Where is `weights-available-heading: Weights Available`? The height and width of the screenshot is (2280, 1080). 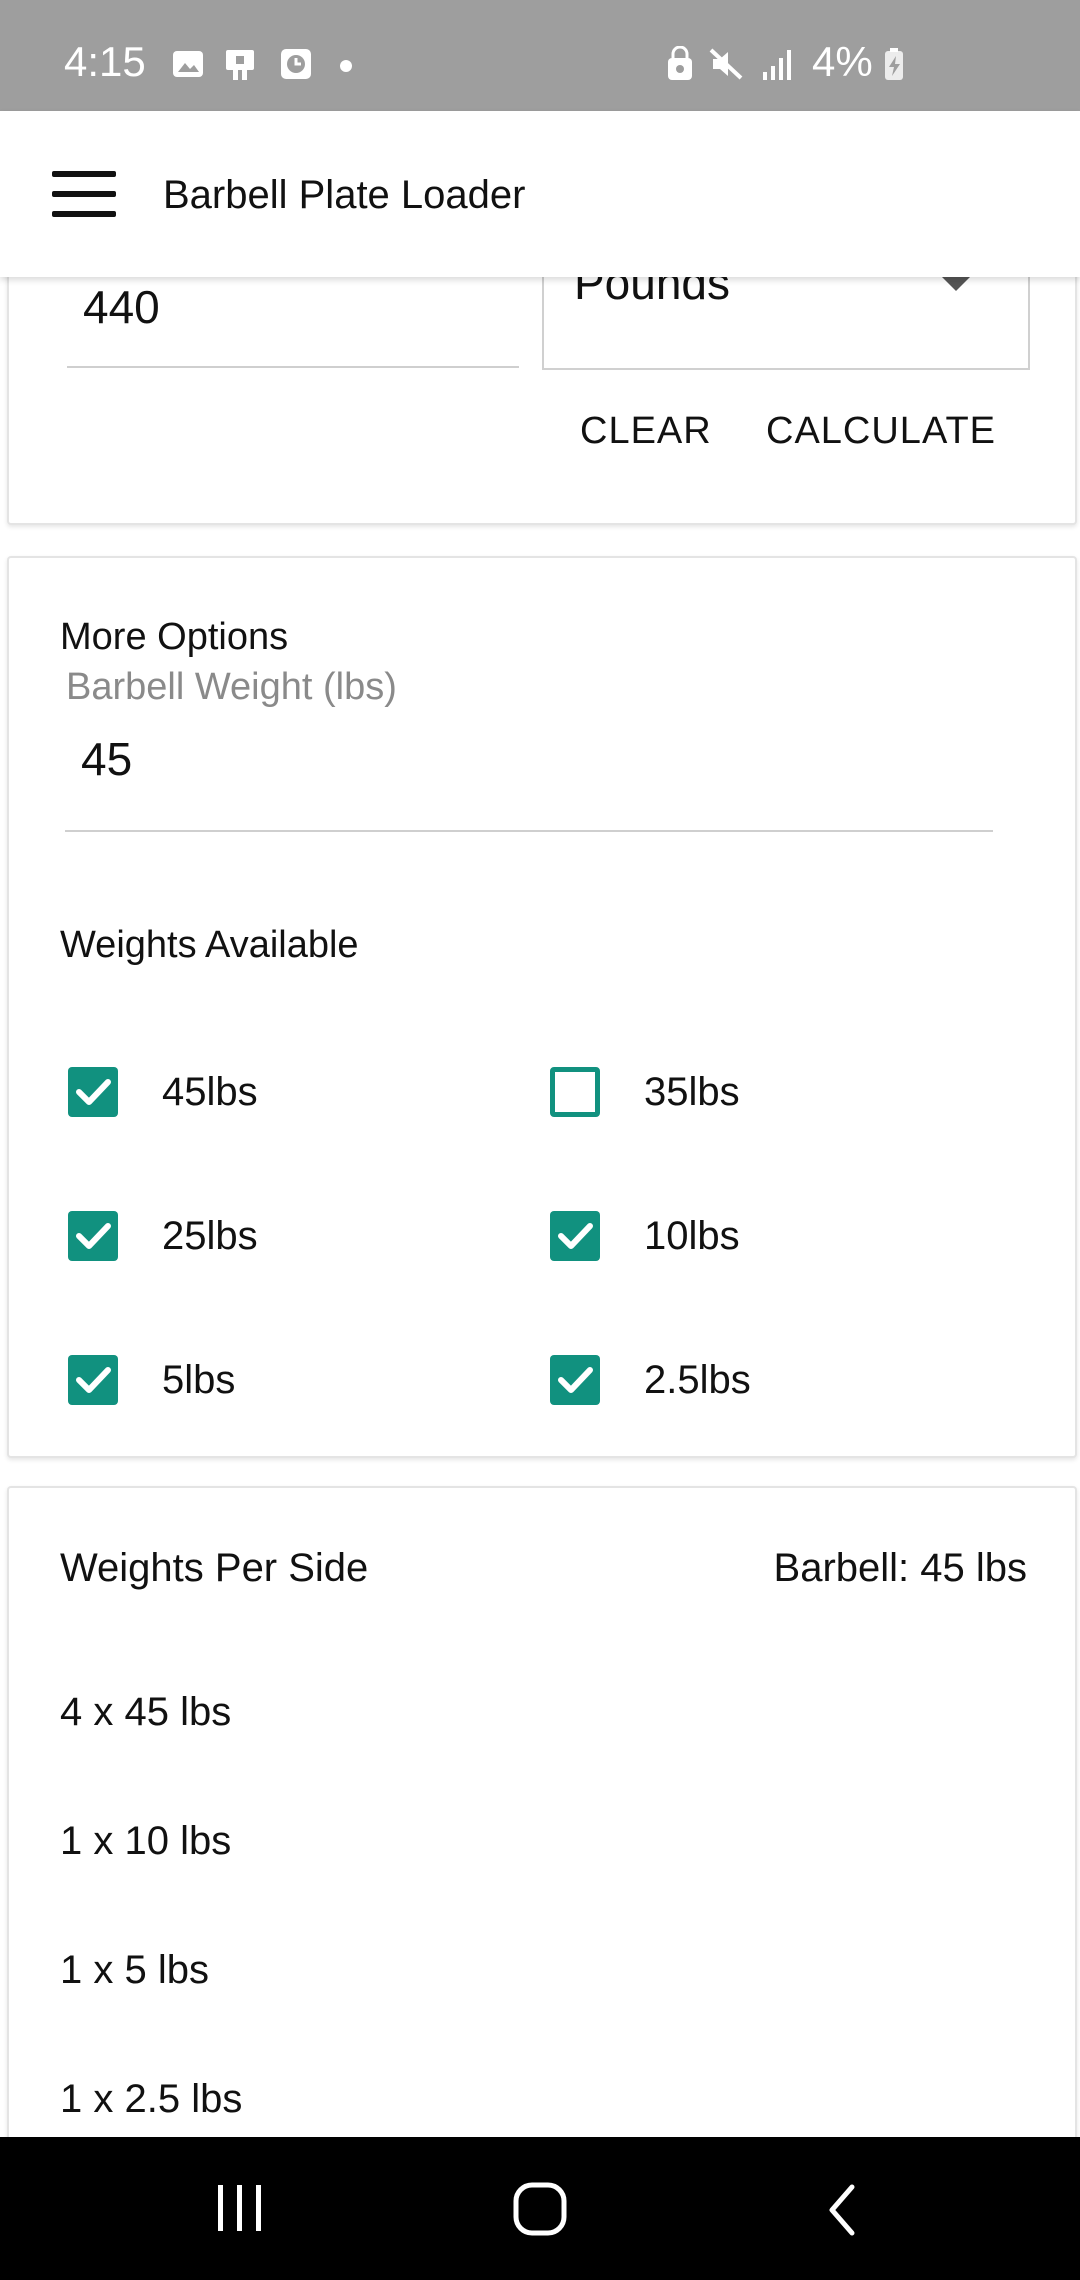 weights-available-heading: Weights Available is located at coordinates (209, 945).